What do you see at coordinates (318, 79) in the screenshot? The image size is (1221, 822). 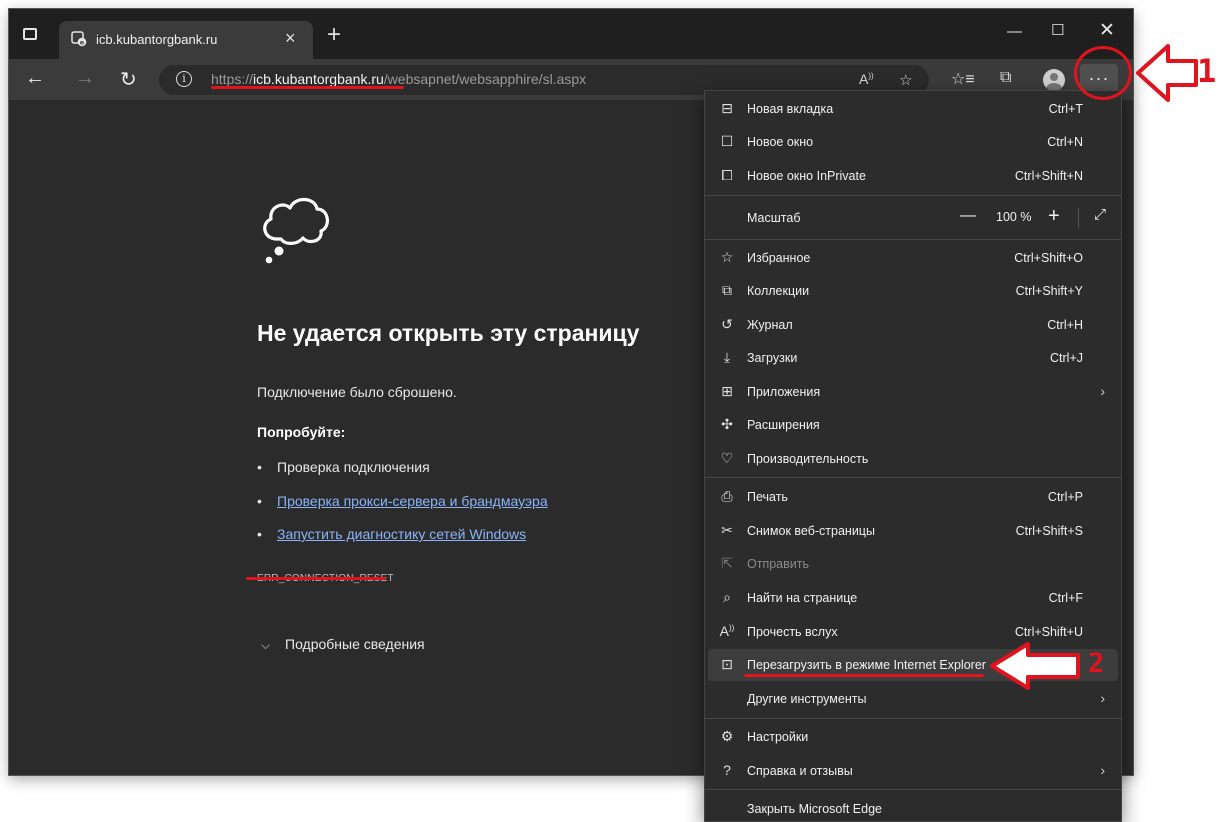 I see `url-host: icb.kubantorgbank.ru` at bounding box center [318, 79].